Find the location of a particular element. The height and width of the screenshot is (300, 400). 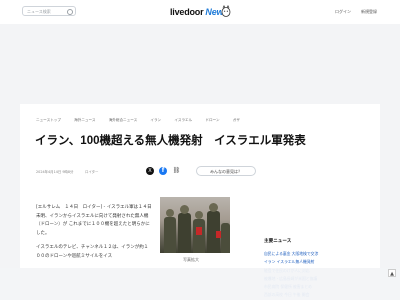

breadcrumb-item: イスラエル is located at coordinates (183, 120).